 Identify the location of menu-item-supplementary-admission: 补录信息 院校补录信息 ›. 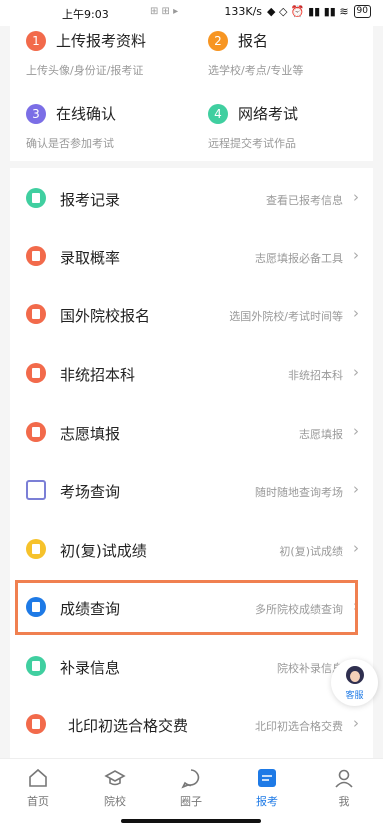
(191, 667).